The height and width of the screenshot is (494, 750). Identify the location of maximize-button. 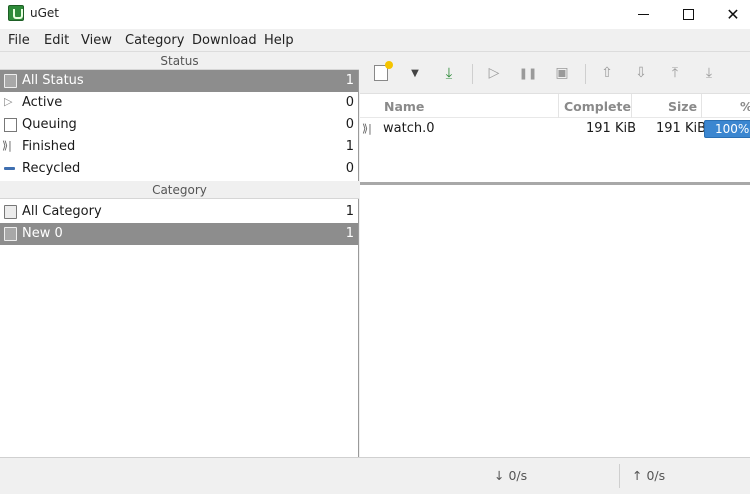
(688, 14).